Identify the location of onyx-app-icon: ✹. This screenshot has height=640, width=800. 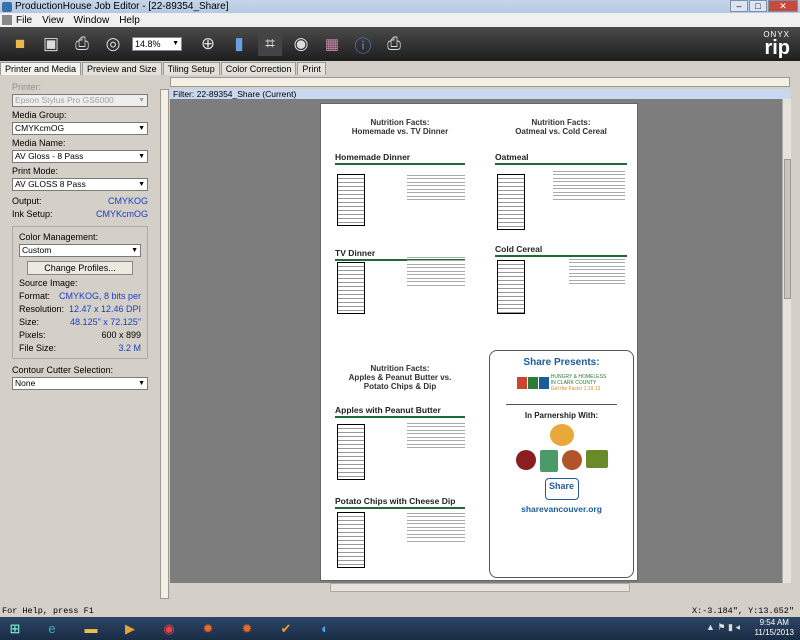
(208, 629).